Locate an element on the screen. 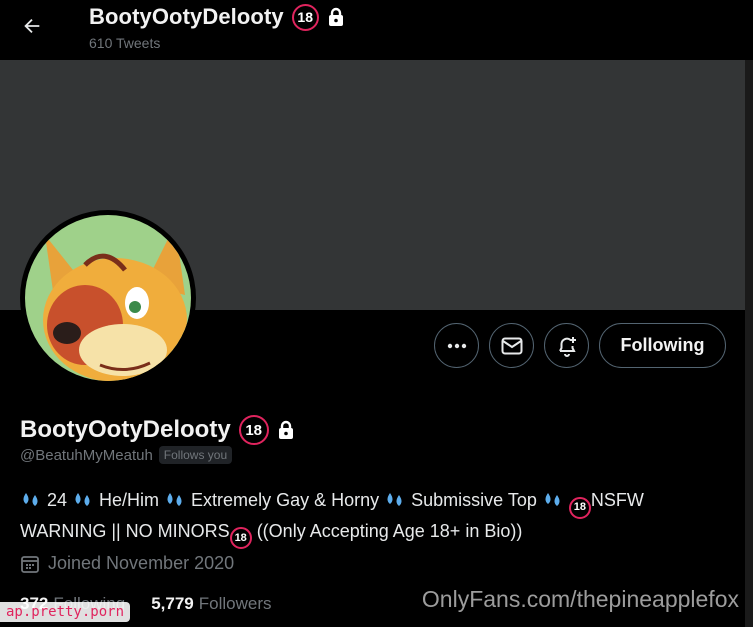 The width and height of the screenshot is (753, 627). bio-text-1: Extremely Gay & Horny is located at coordinates (285, 500).